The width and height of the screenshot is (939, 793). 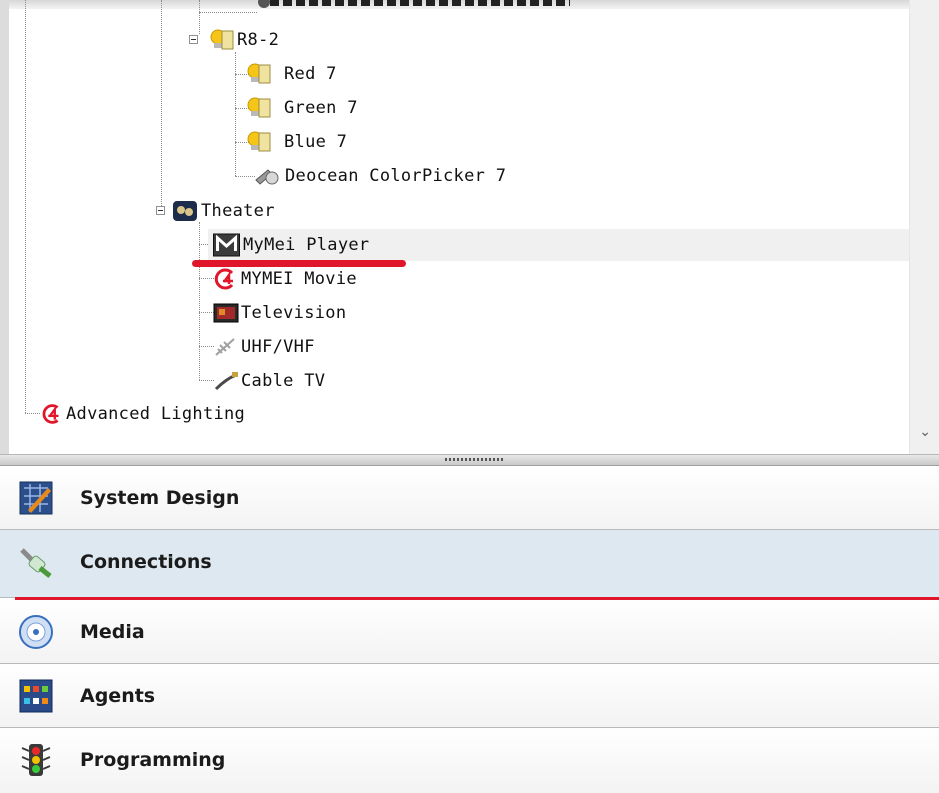 I want to click on nav-agents: Agents, so click(x=469, y=696).